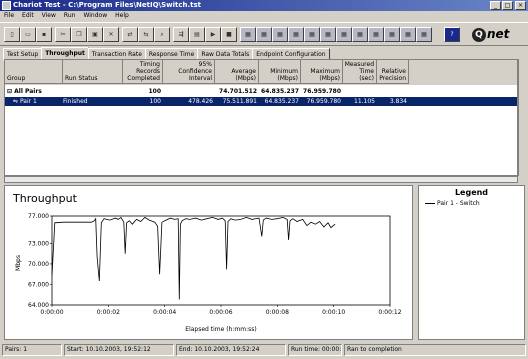 The width and height of the screenshot is (528, 359). Describe the element at coordinates (79, 34) in the screenshot. I see `copy-icon: ❐` at that location.